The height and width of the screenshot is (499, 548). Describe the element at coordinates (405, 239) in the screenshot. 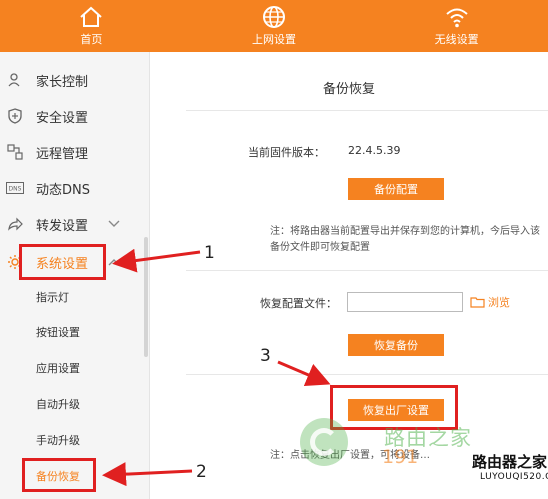

I see `backup-note: 注：将路由器当前配置导出并保存到您的计算机，今后导入该备份文件即可恢复配置` at that location.